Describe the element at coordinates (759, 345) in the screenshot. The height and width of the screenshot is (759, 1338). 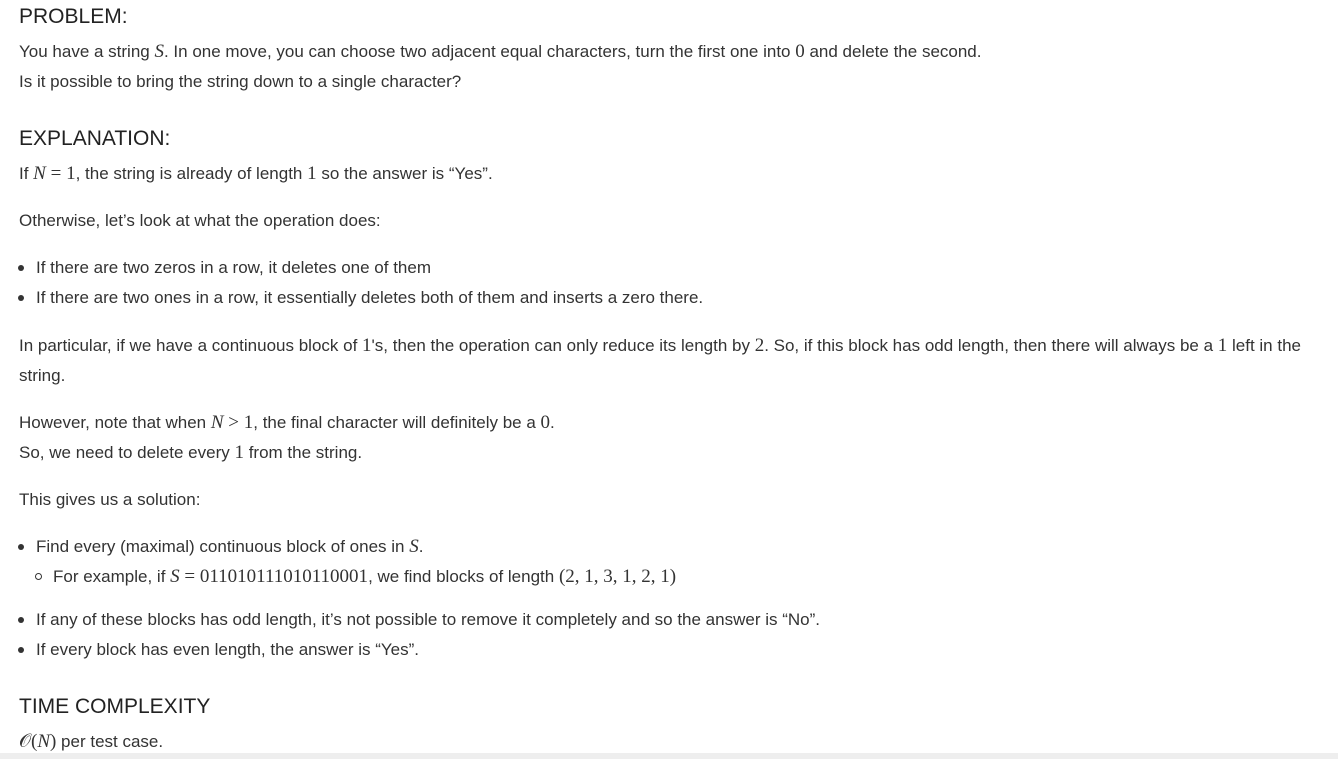
I see `math-two: 2` at that location.